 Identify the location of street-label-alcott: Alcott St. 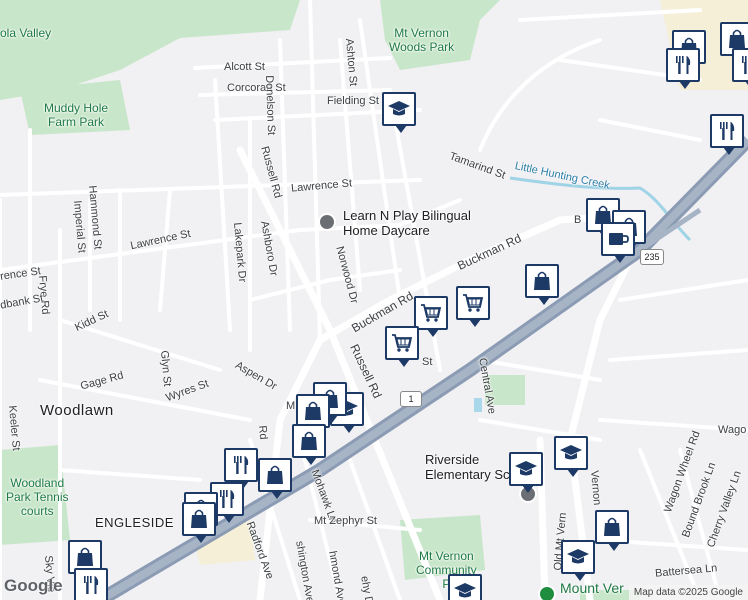
(244, 67).